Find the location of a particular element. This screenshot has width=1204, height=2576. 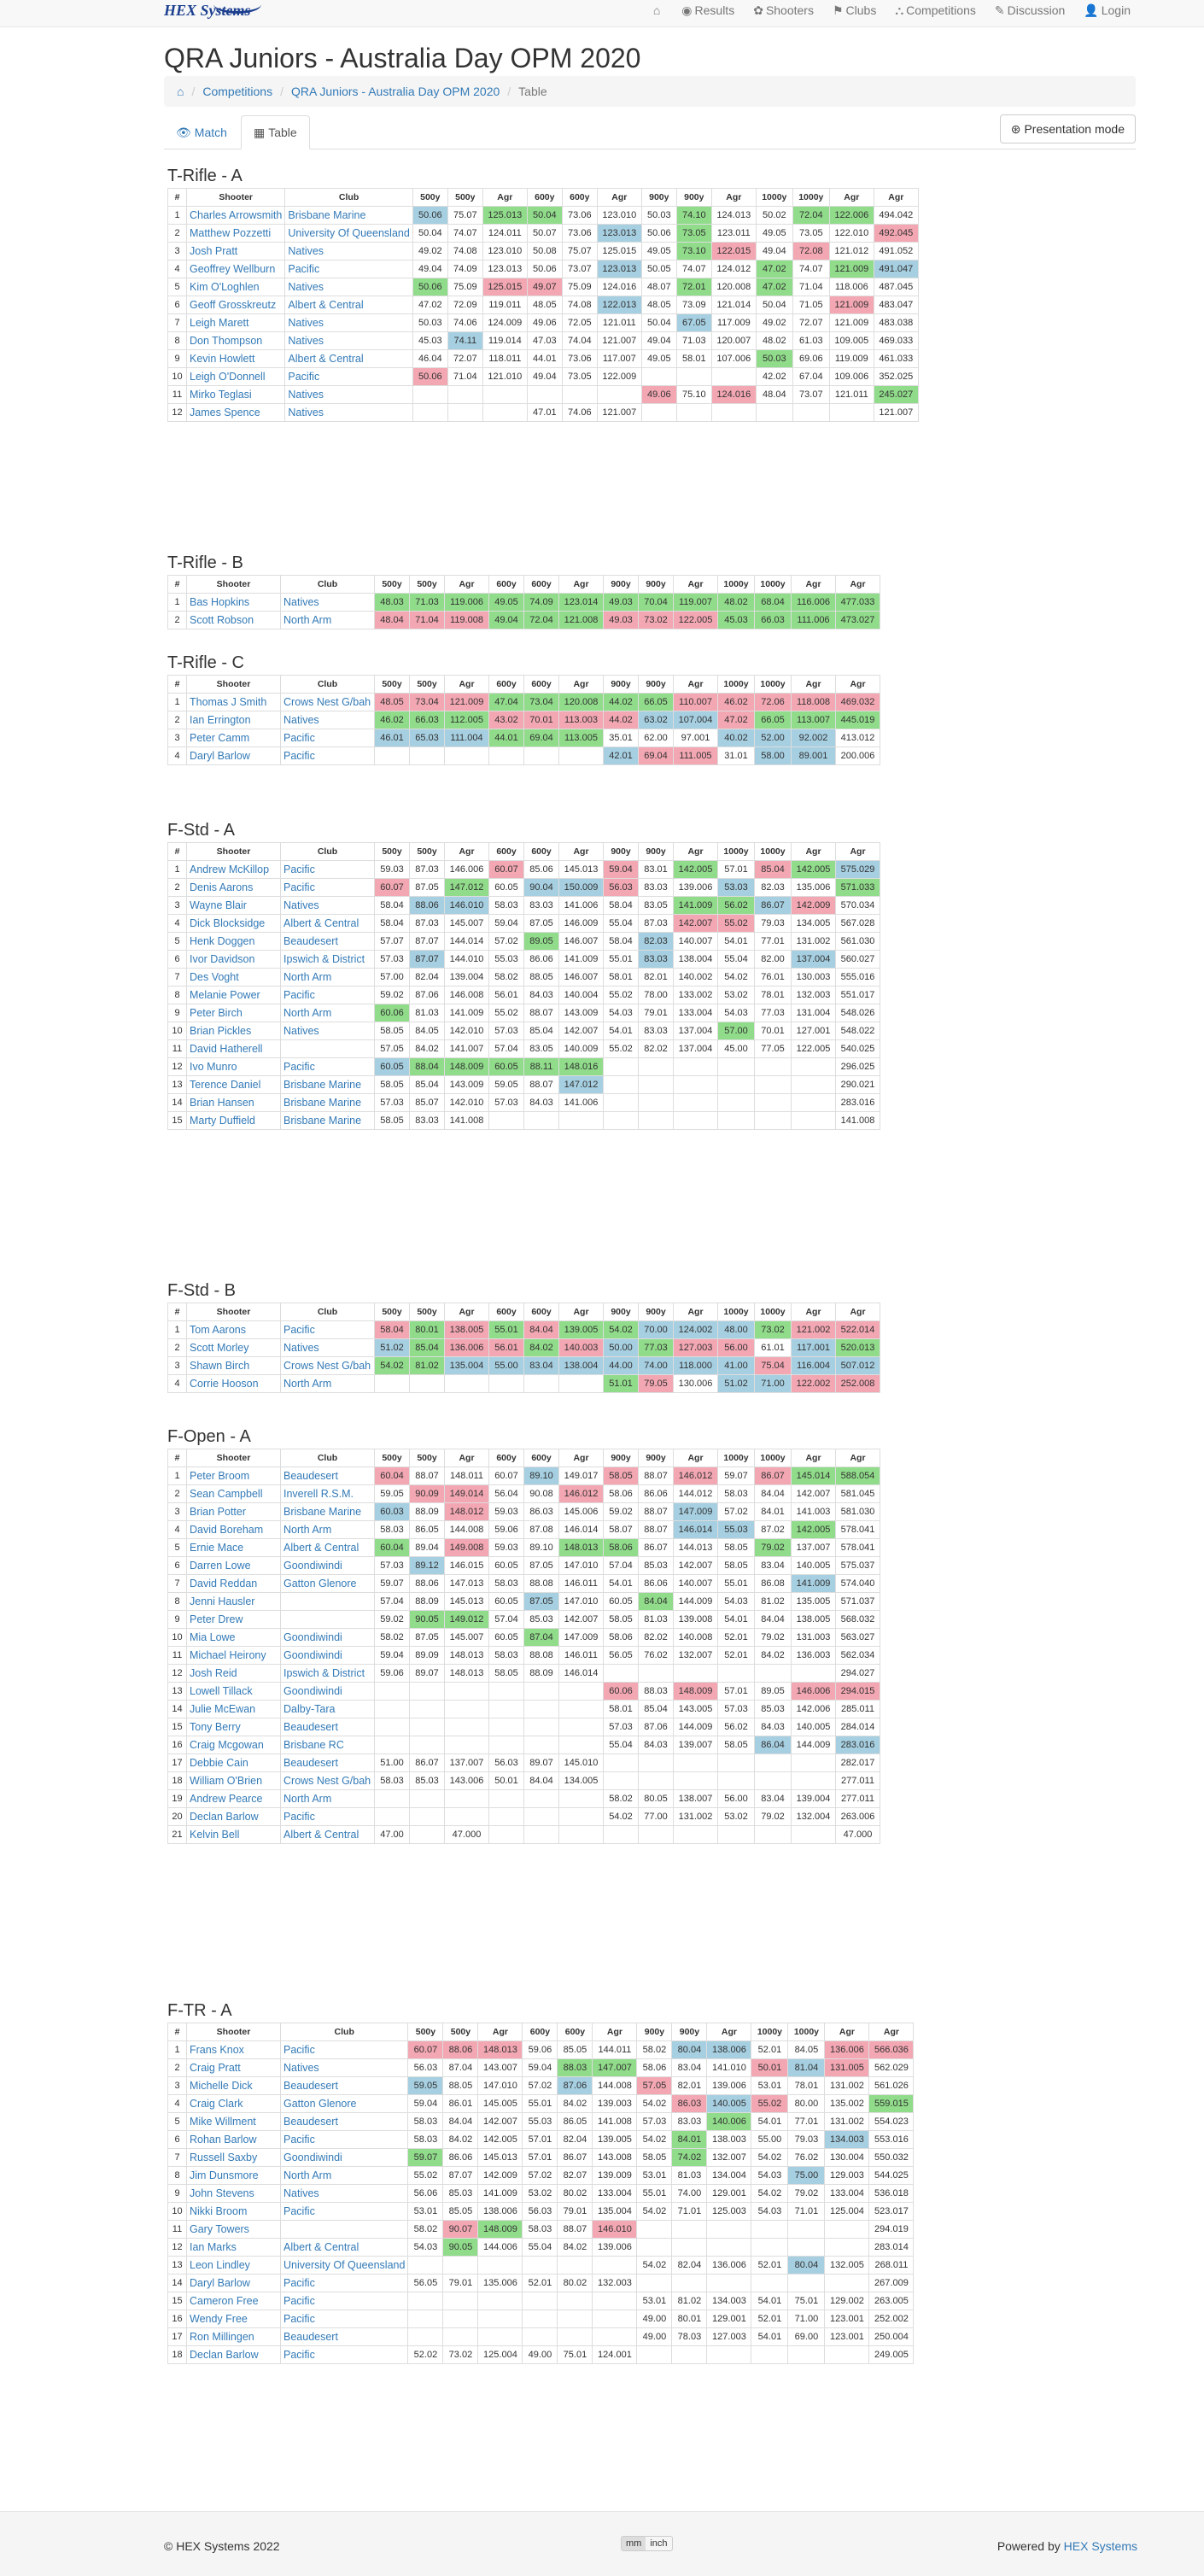

shooter-link: Tony Berry is located at coordinates (233, 1727).